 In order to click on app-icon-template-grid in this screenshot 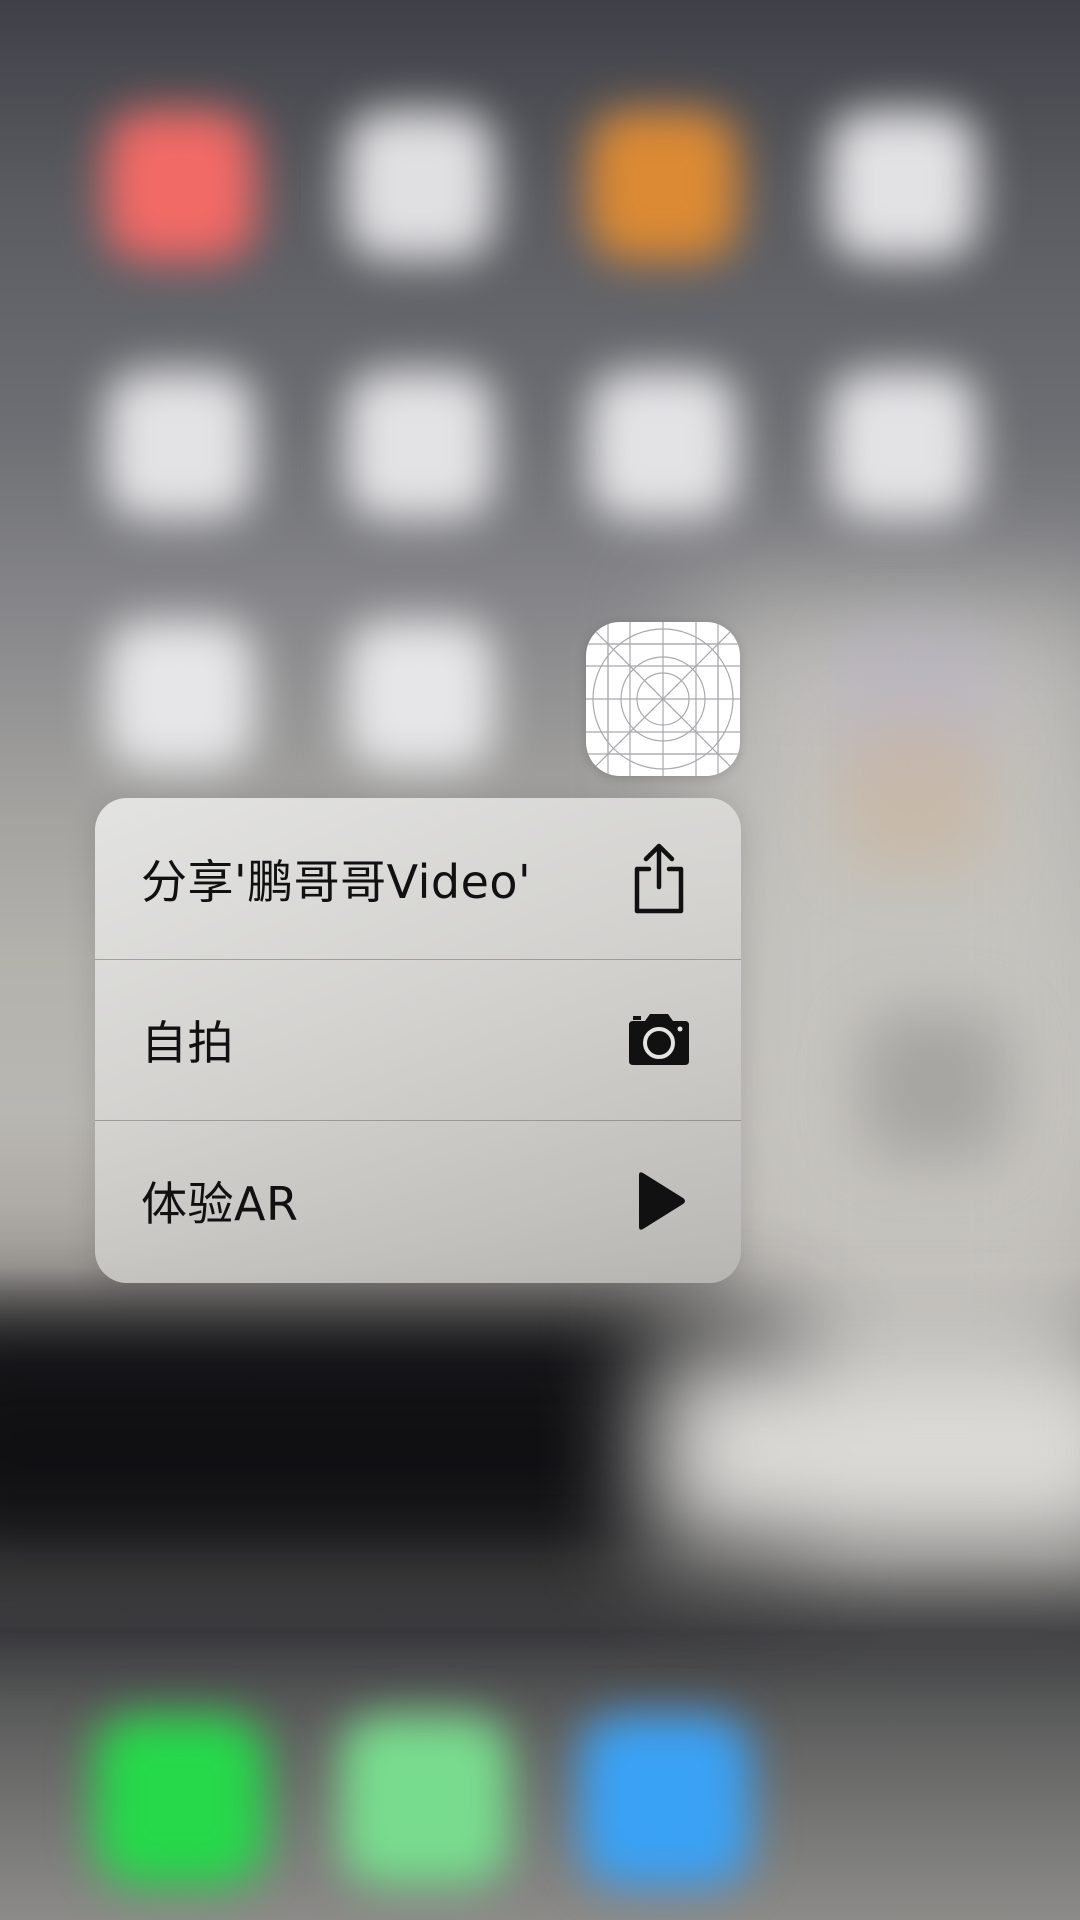, I will do `click(663, 699)`.